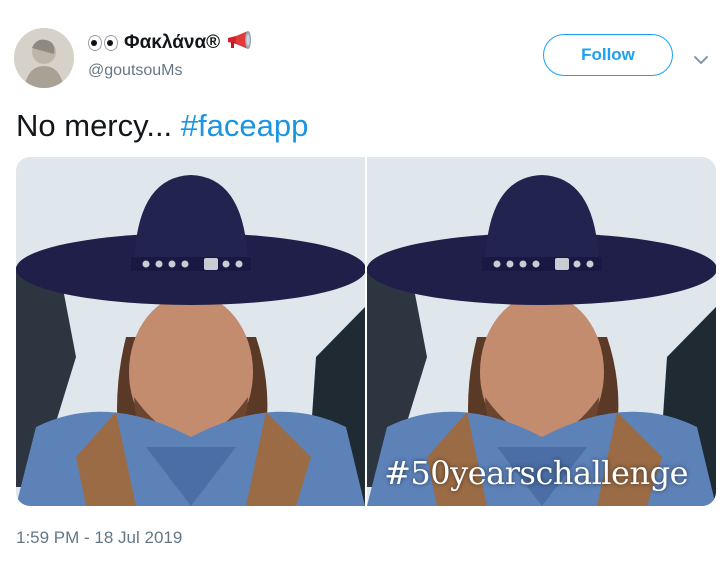  I want to click on display-name-row: Φακλάνα®, so click(172, 43).